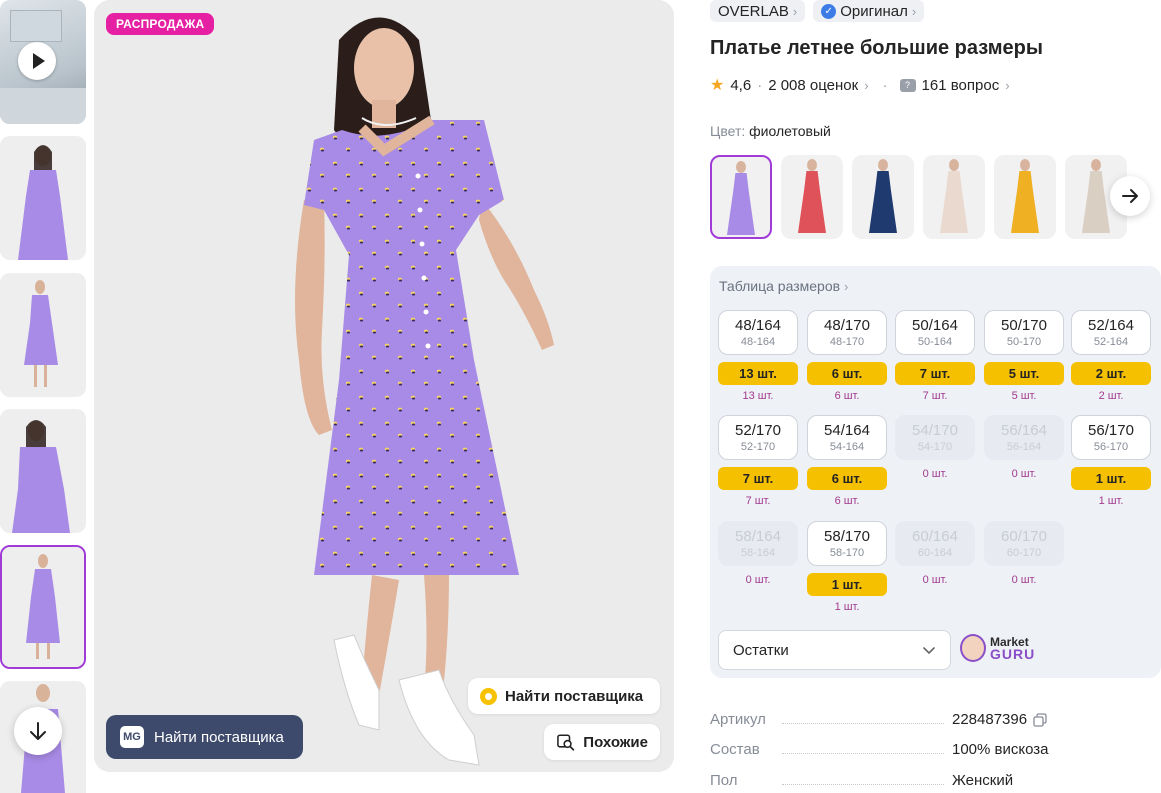  What do you see at coordinates (1024, 580) in the screenshot?
I see `stock-note: 0 шт.` at bounding box center [1024, 580].